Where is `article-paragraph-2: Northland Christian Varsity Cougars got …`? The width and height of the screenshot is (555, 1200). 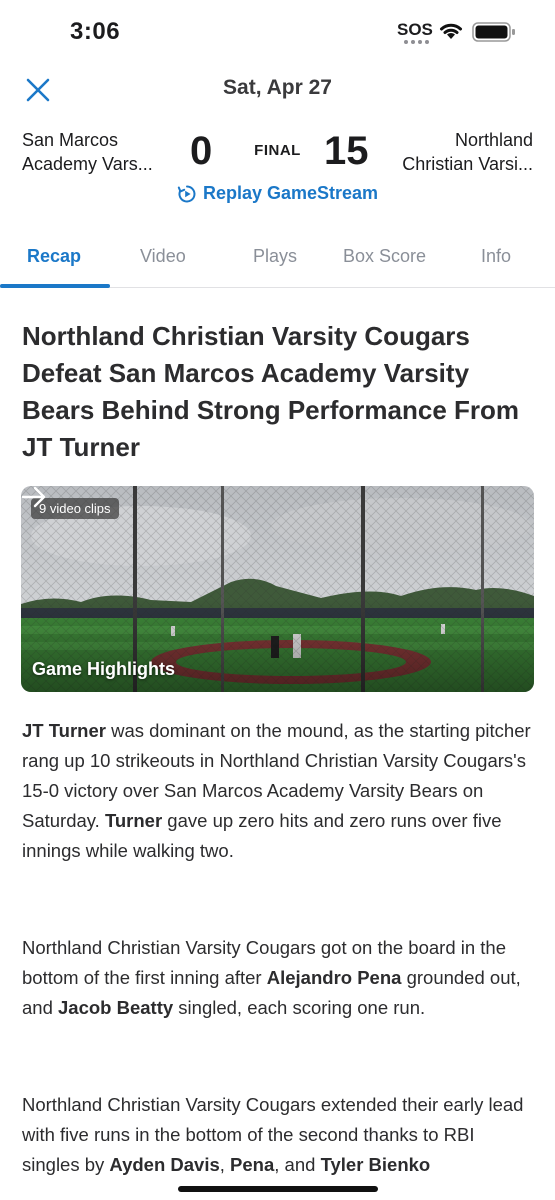
article-paragraph-2: Northland Christian Varsity Cougars got … is located at coordinates (279, 978).